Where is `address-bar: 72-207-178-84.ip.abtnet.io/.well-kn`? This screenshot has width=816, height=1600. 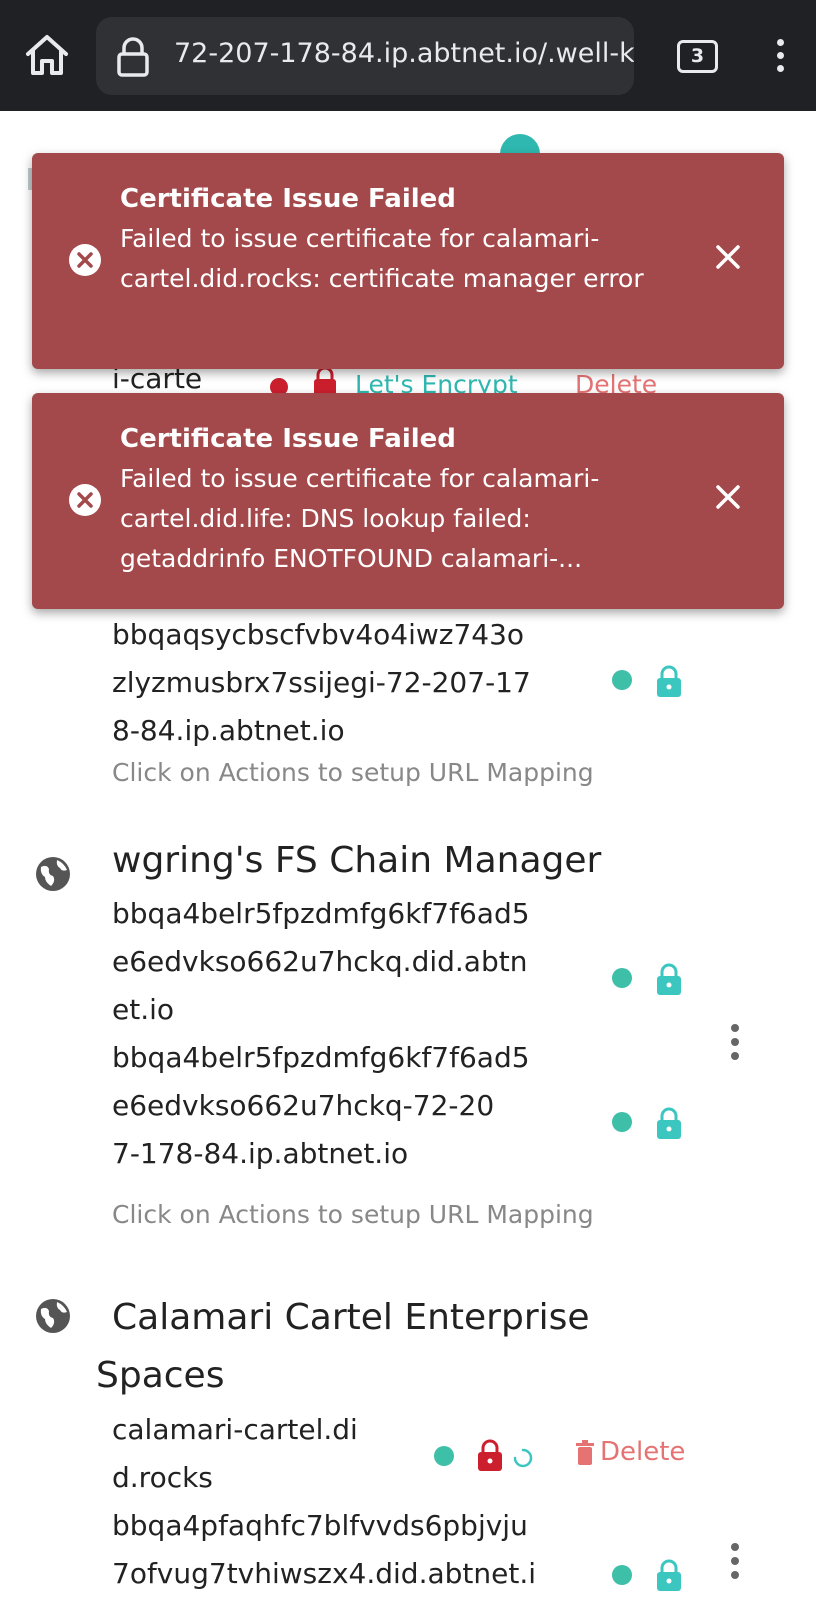
address-bar: 72-207-178-84.ip.abtnet.io/.well-kn is located at coordinates (365, 56).